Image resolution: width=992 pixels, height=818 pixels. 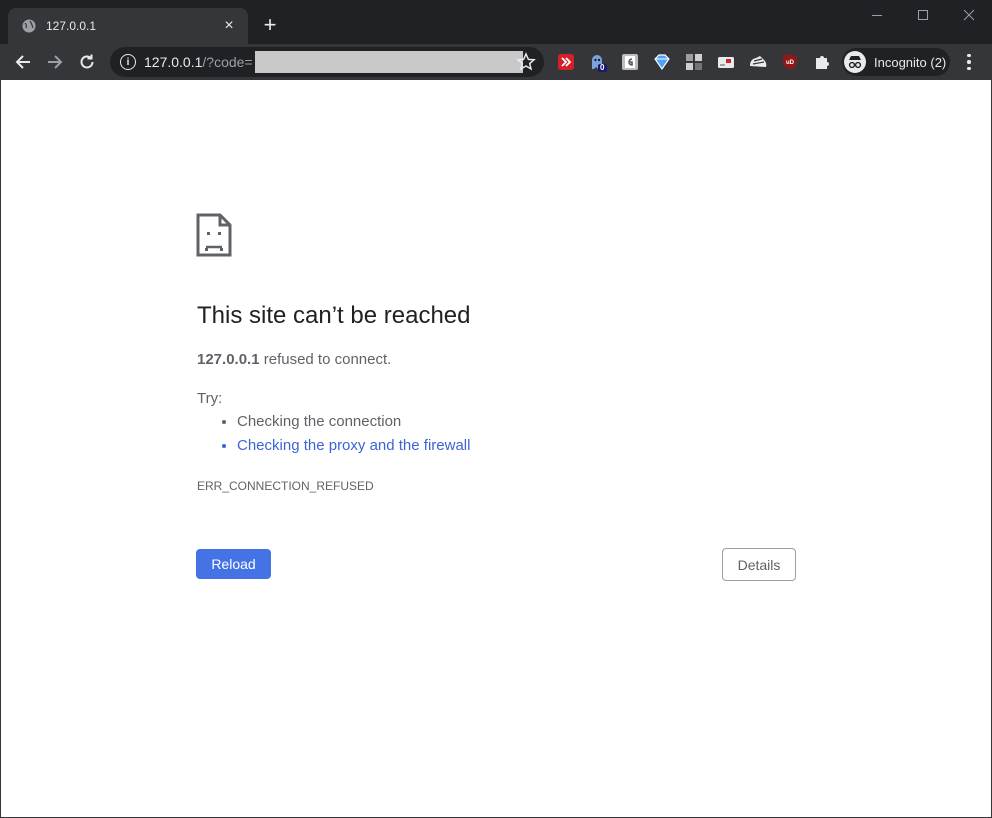 What do you see at coordinates (210, 398) in the screenshot?
I see `try-label: Try:` at bounding box center [210, 398].